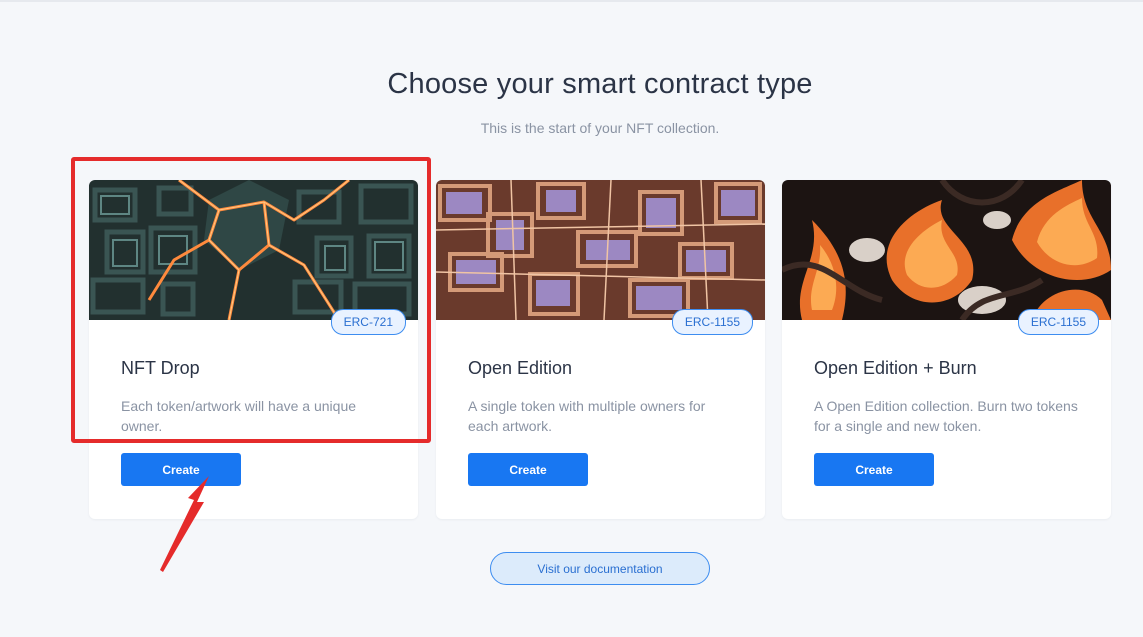  Describe the element at coordinates (368, 322) in the screenshot. I see `standard-badge: ERC-721` at that location.